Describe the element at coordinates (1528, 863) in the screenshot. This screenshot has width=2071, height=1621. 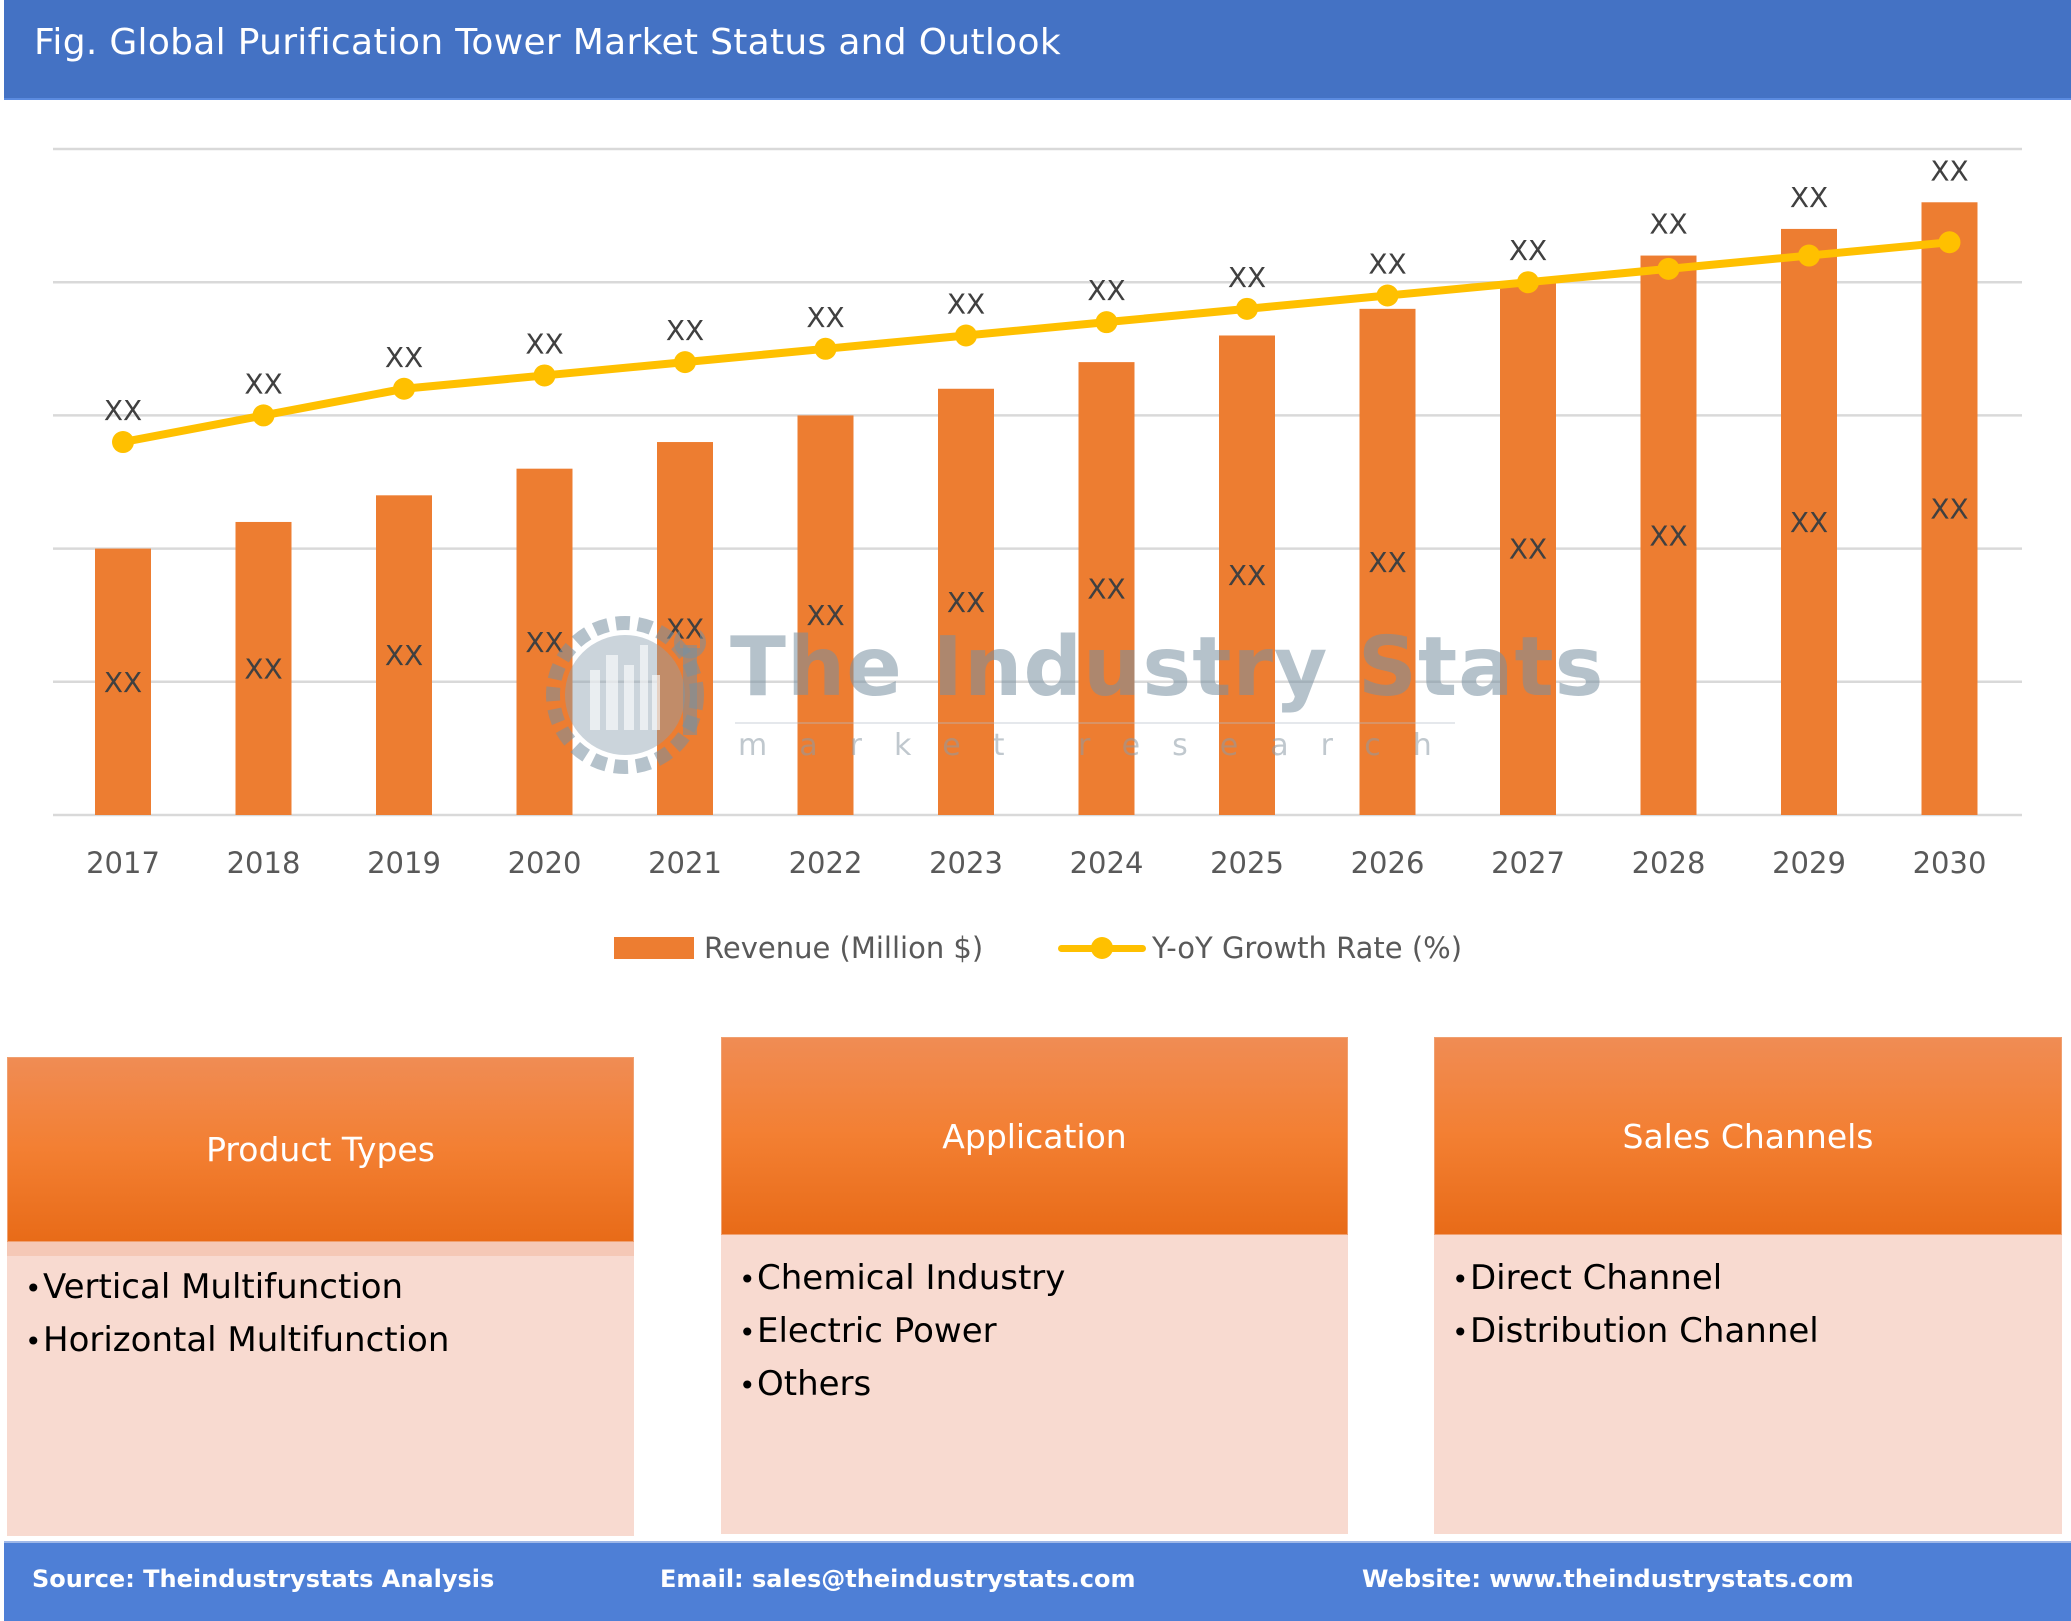
I see `x-tick-label: 2027` at that location.